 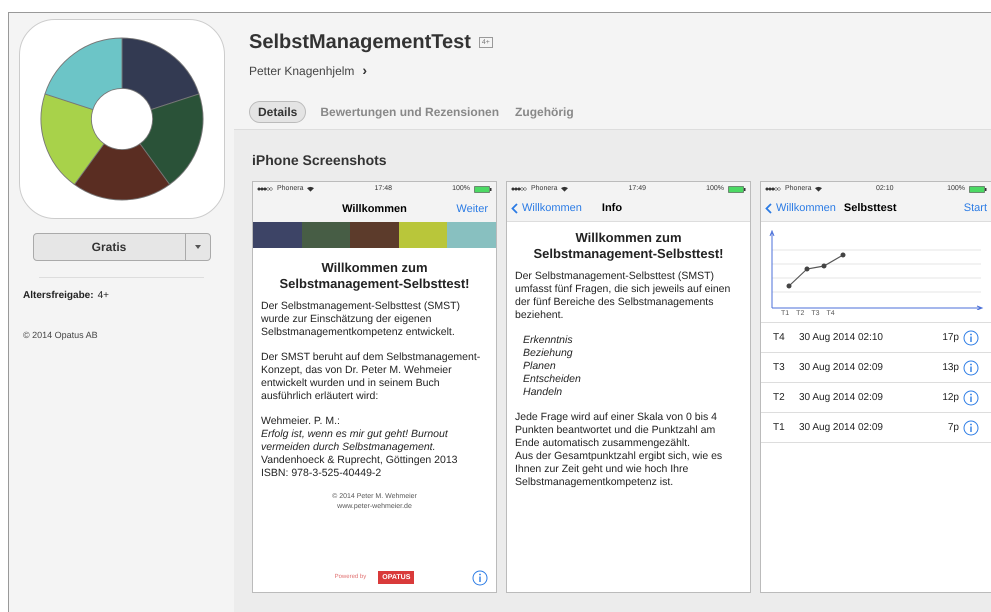 What do you see at coordinates (365, 70) in the screenshot?
I see `developer-arrow: ›` at bounding box center [365, 70].